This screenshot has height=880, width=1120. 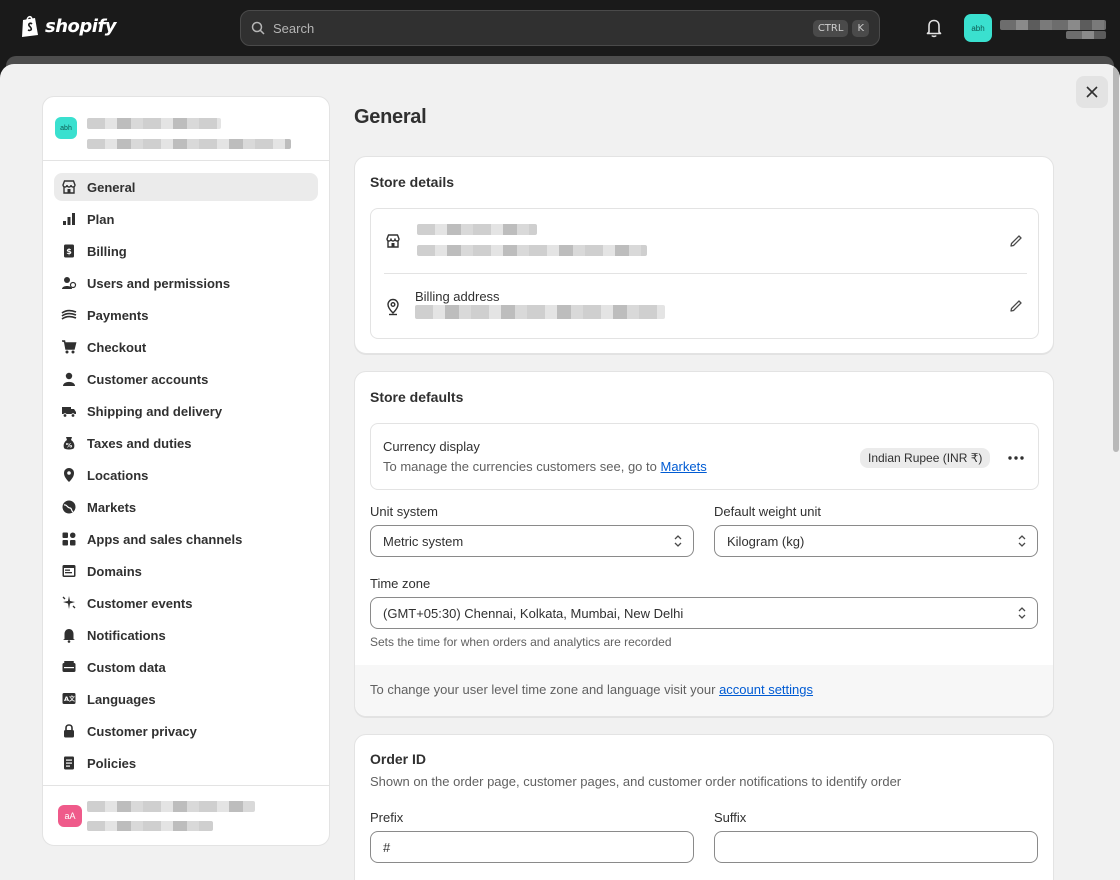 I want to click on prefix-input: #, so click(x=532, y=847).